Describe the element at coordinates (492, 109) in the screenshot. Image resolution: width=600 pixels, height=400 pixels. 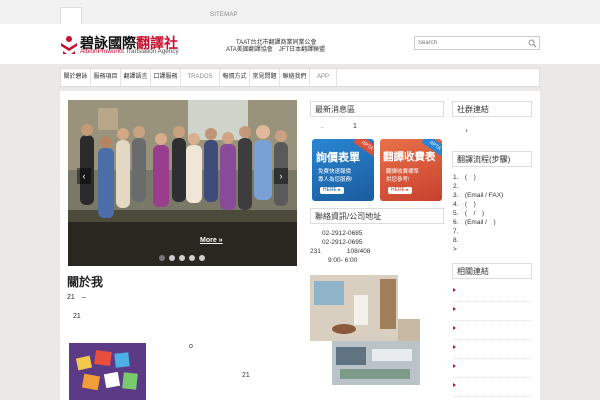
I see `social-section-header: 社群連結` at that location.